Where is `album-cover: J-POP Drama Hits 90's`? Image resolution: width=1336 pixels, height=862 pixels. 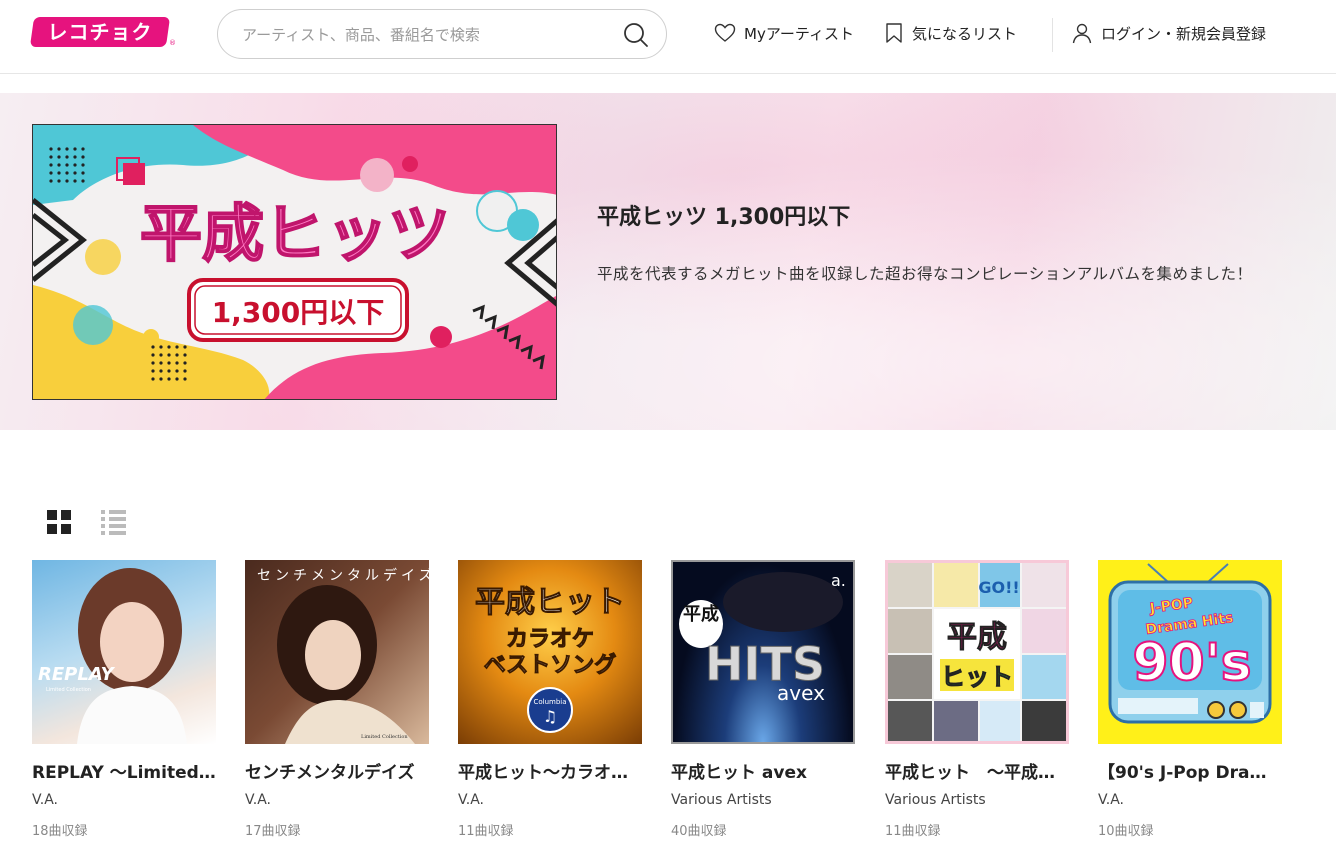 album-cover: J-POP Drama Hits 90's is located at coordinates (1190, 652).